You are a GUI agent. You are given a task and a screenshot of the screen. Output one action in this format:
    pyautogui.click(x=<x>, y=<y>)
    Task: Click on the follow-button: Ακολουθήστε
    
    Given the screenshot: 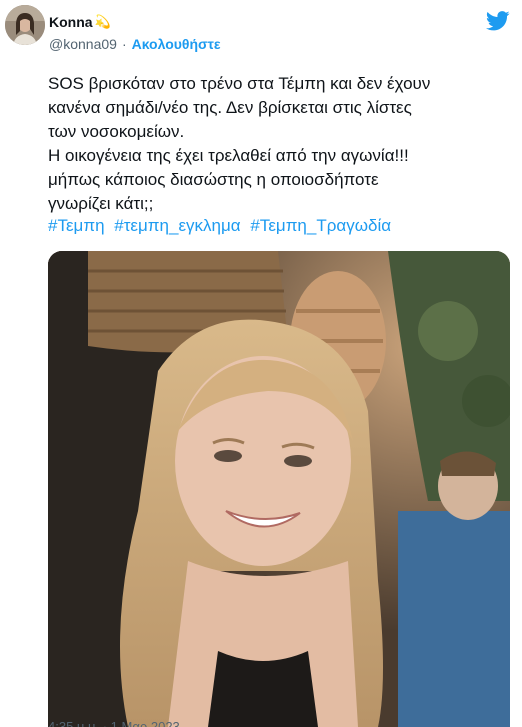 What is the action you would take?
    pyautogui.click(x=176, y=44)
    